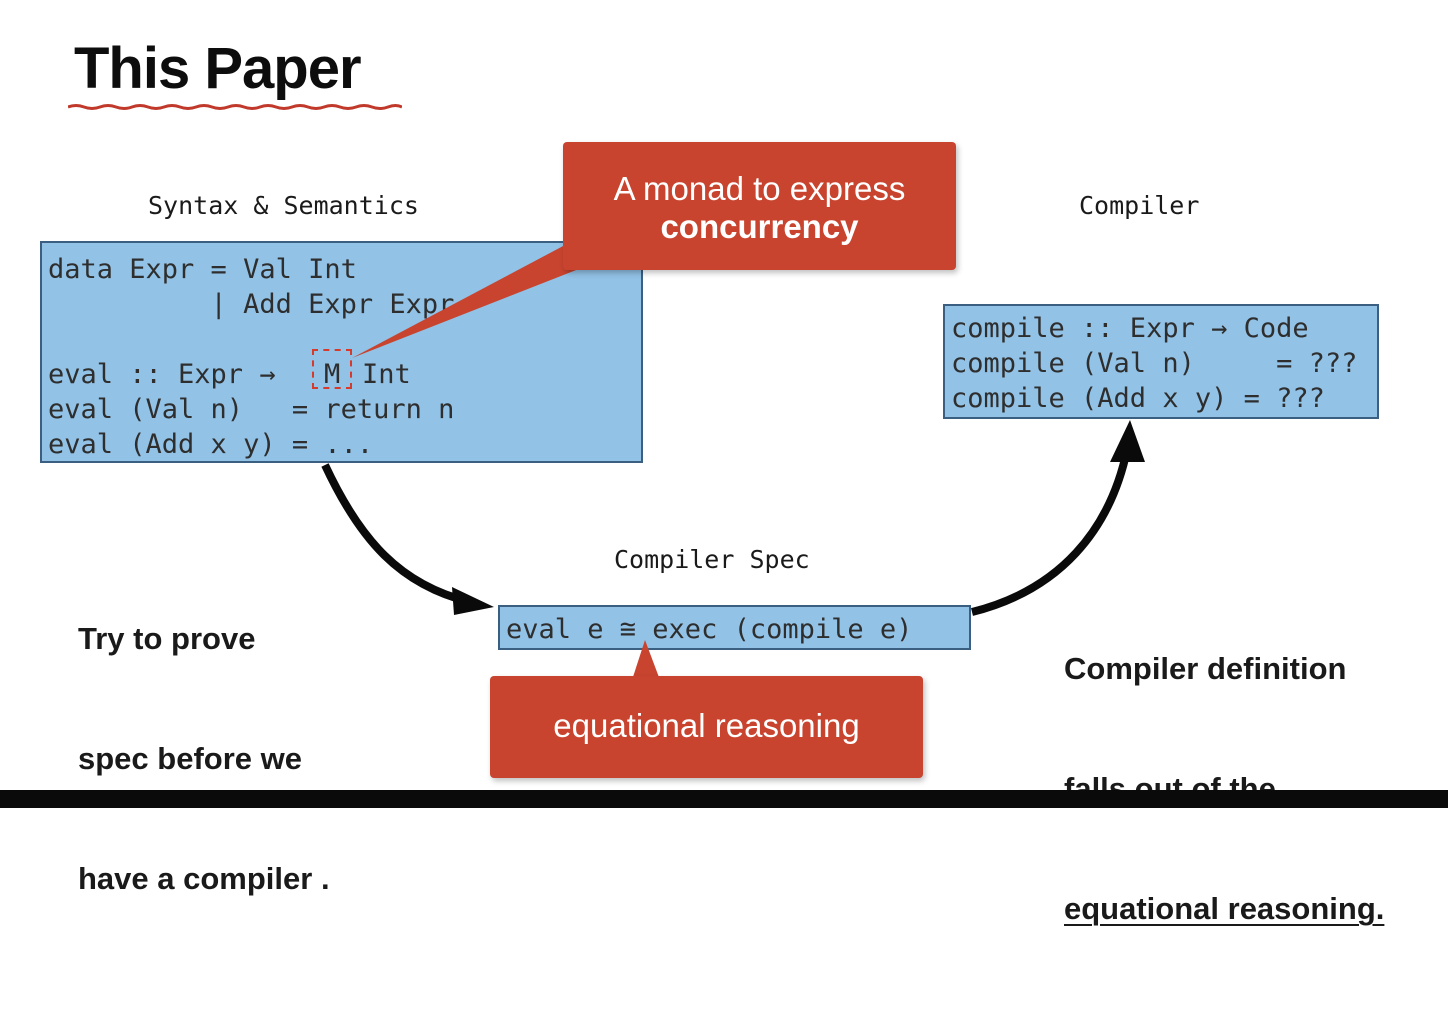  I want to click on bottom-bar, so click(724, 799).